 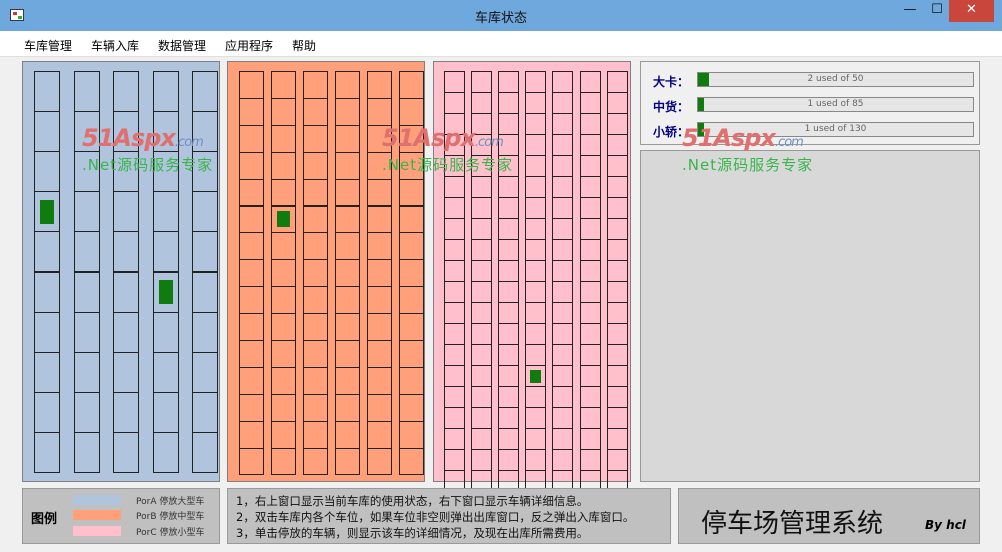 I want to click on maximize-button: ☐, so click(x=937, y=11).